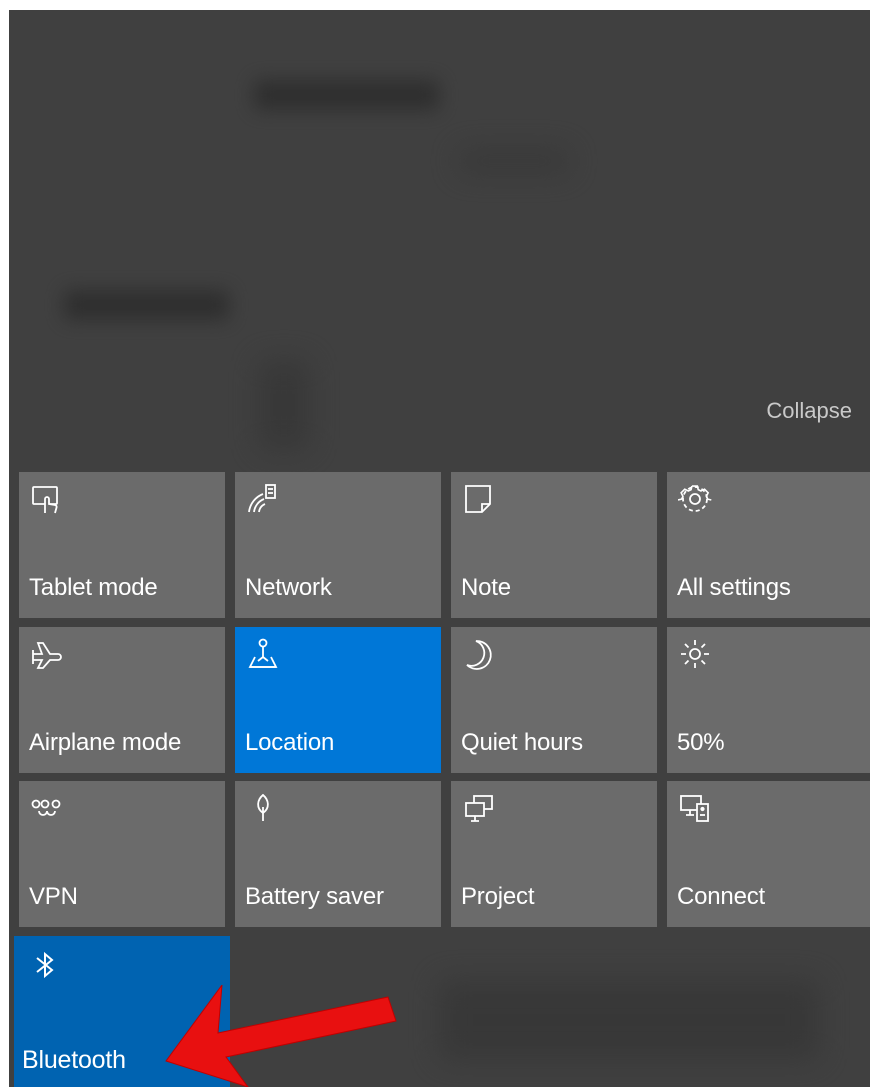 Image resolution: width=870 pixels, height=1087 pixels. I want to click on tile-label: Connect, so click(721, 896).